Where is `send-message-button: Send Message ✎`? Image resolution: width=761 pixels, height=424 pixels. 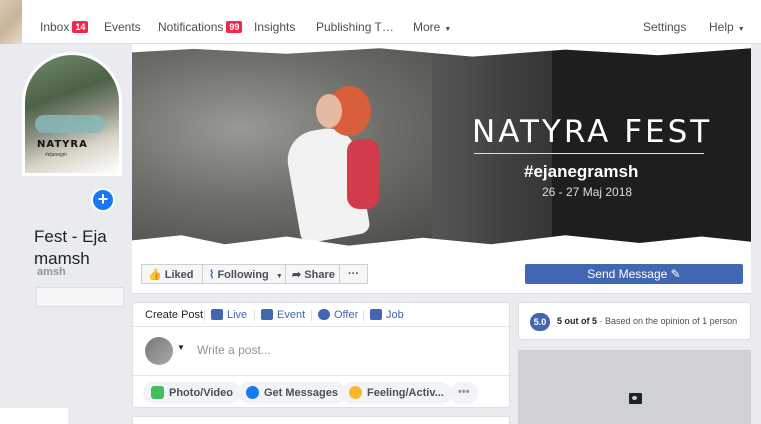 send-message-button: Send Message ✎ is located at coordinates (634, 274).